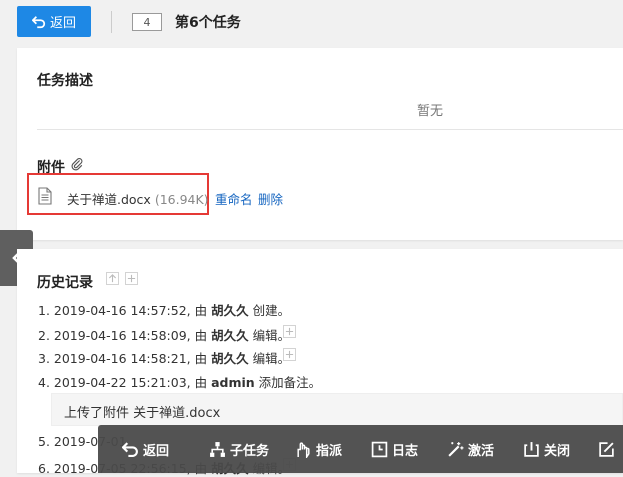 The image size is (623, 477). I want to click on activate-button: 激活, so click(470, 449).